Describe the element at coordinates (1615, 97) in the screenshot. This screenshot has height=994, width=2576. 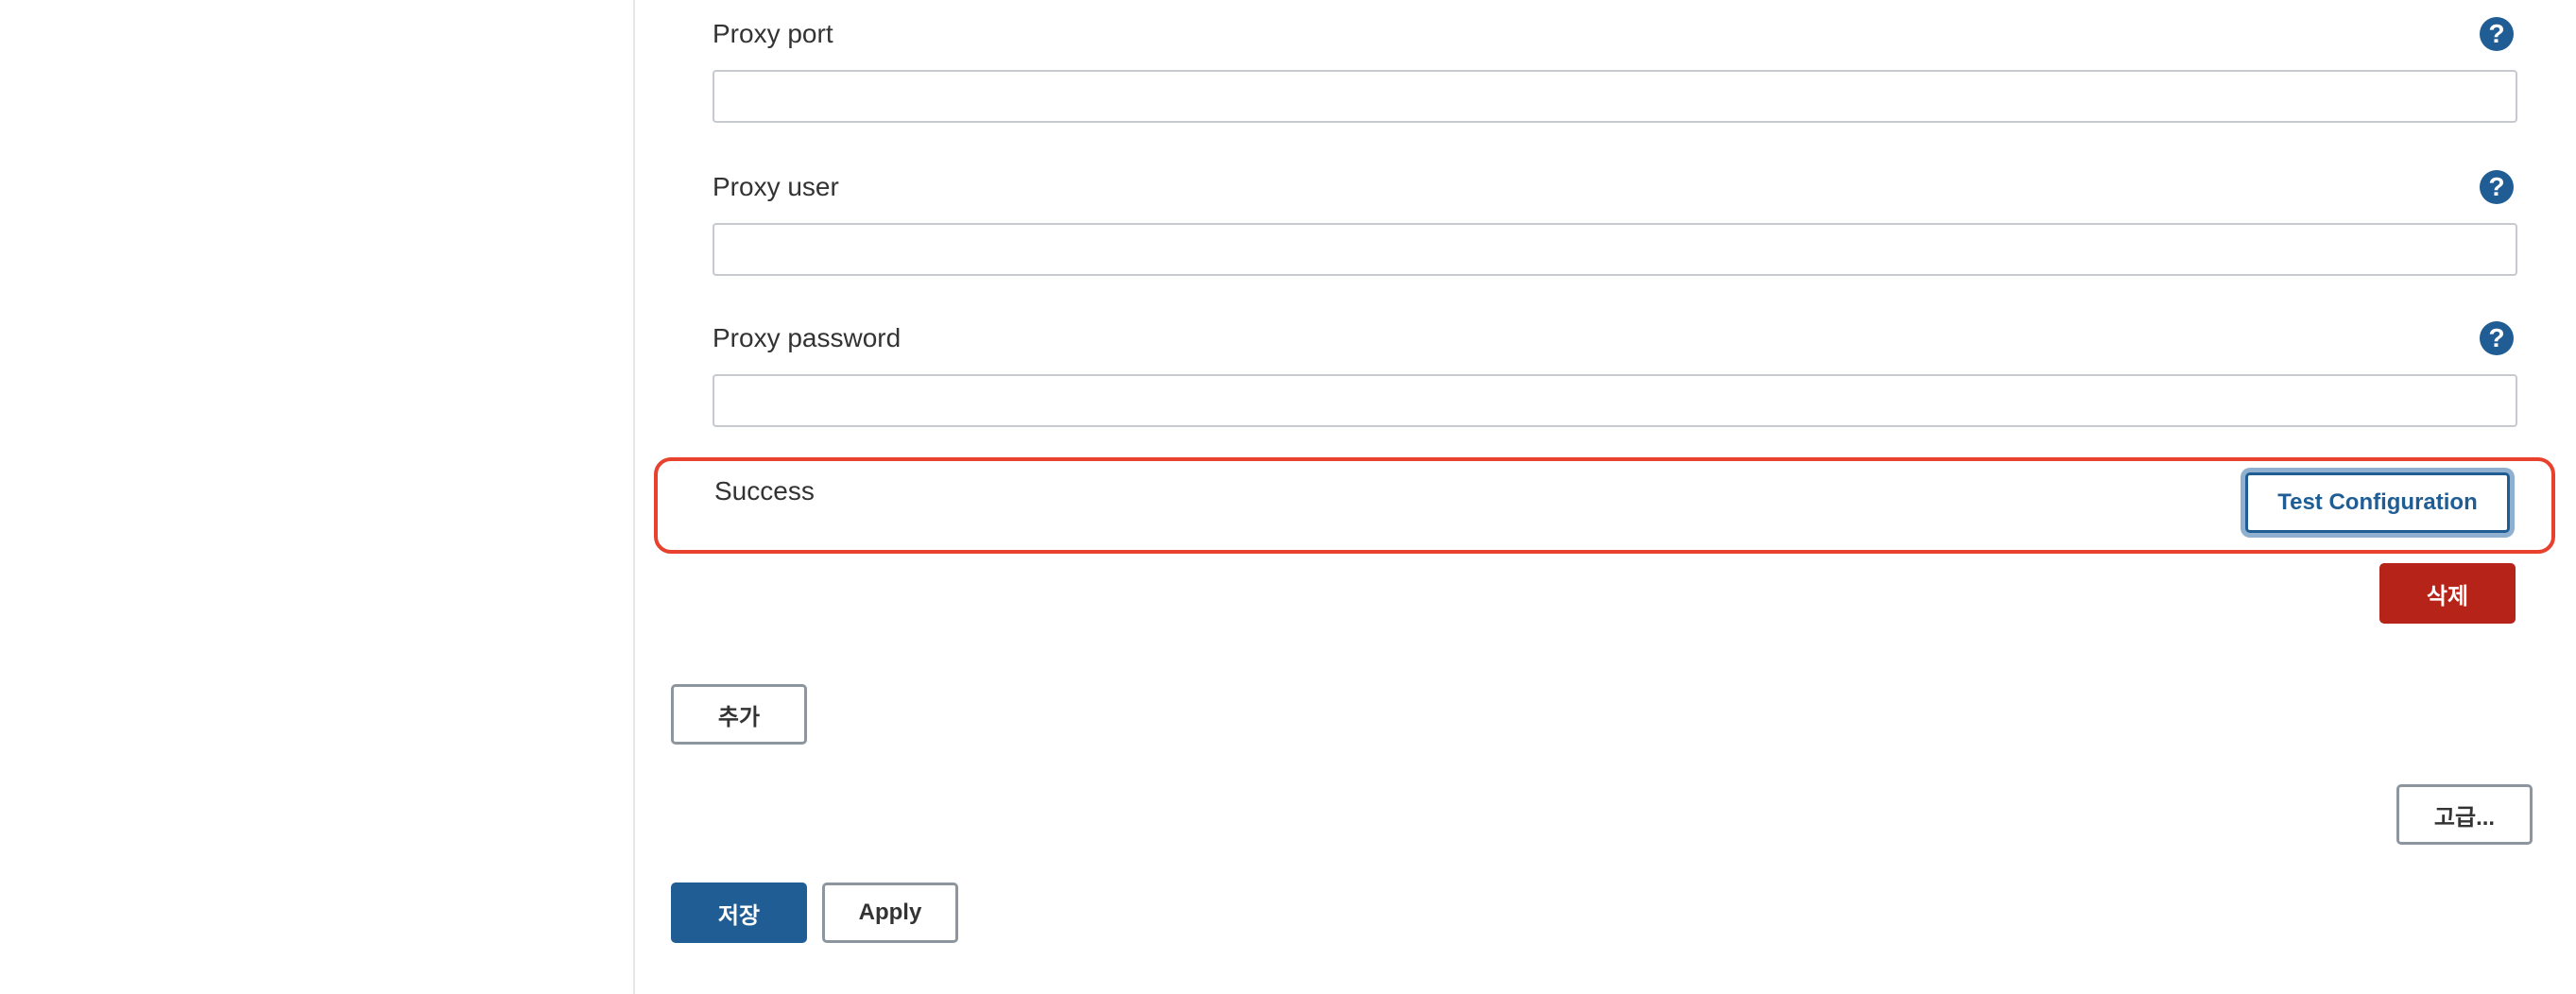
I see `proxy-port-input` at that location.